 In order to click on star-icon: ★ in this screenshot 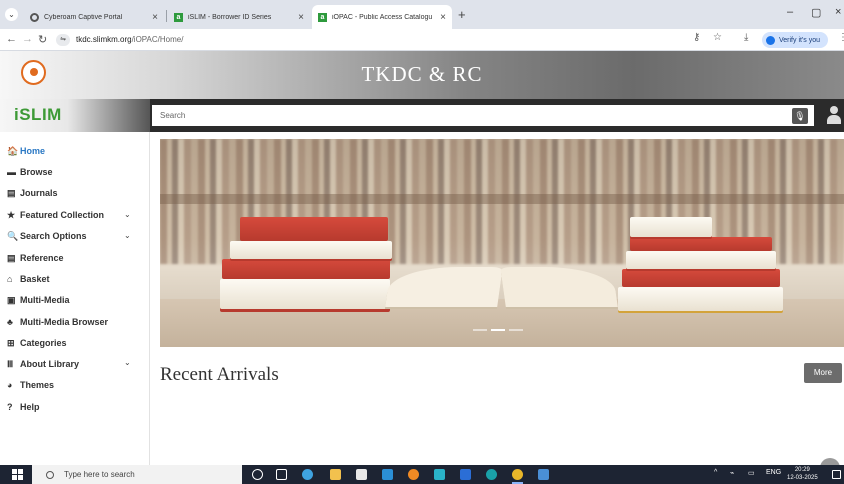, I will do `click(11, 214)`.